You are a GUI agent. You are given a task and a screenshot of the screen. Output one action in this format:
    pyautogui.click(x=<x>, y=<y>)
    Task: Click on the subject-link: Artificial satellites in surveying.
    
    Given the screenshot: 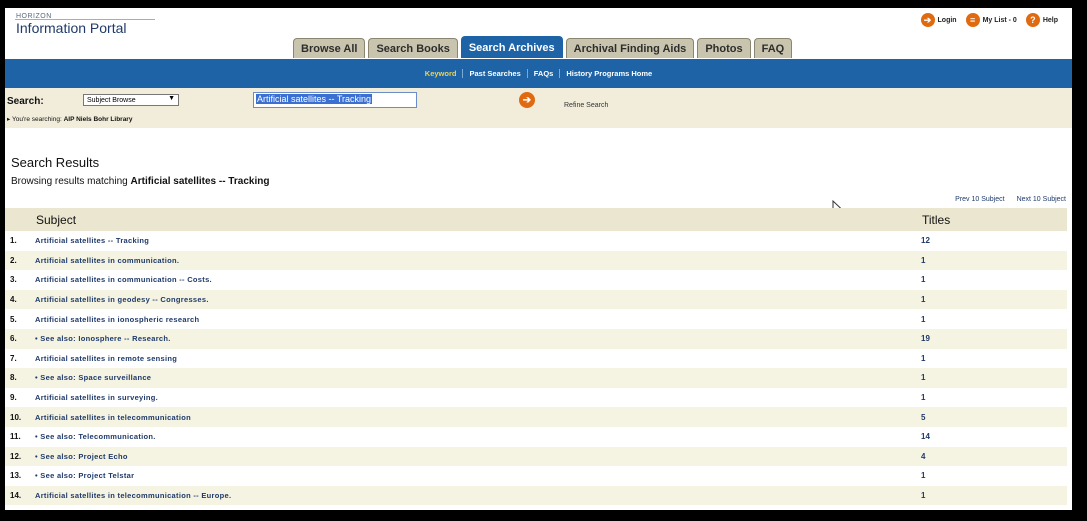 What is the action you would take?
    pyautogui.click(x=478, y=398)
    